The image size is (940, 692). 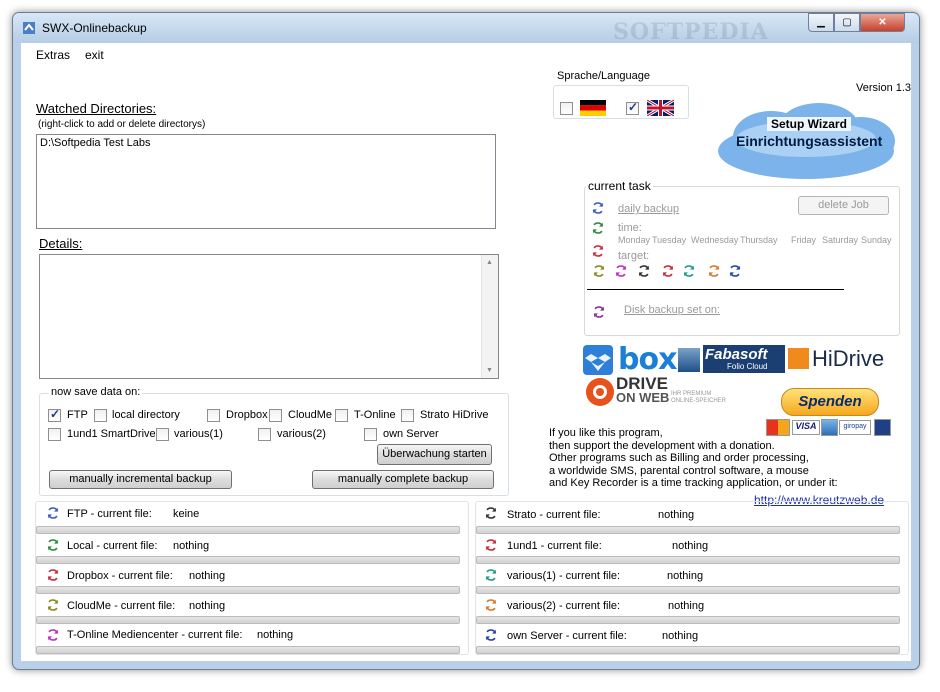 I want to click on title-bar: SWX-Onlinebackup SOFTPEDIA ▁ ▢ ✕, so click(x=466, y=29).